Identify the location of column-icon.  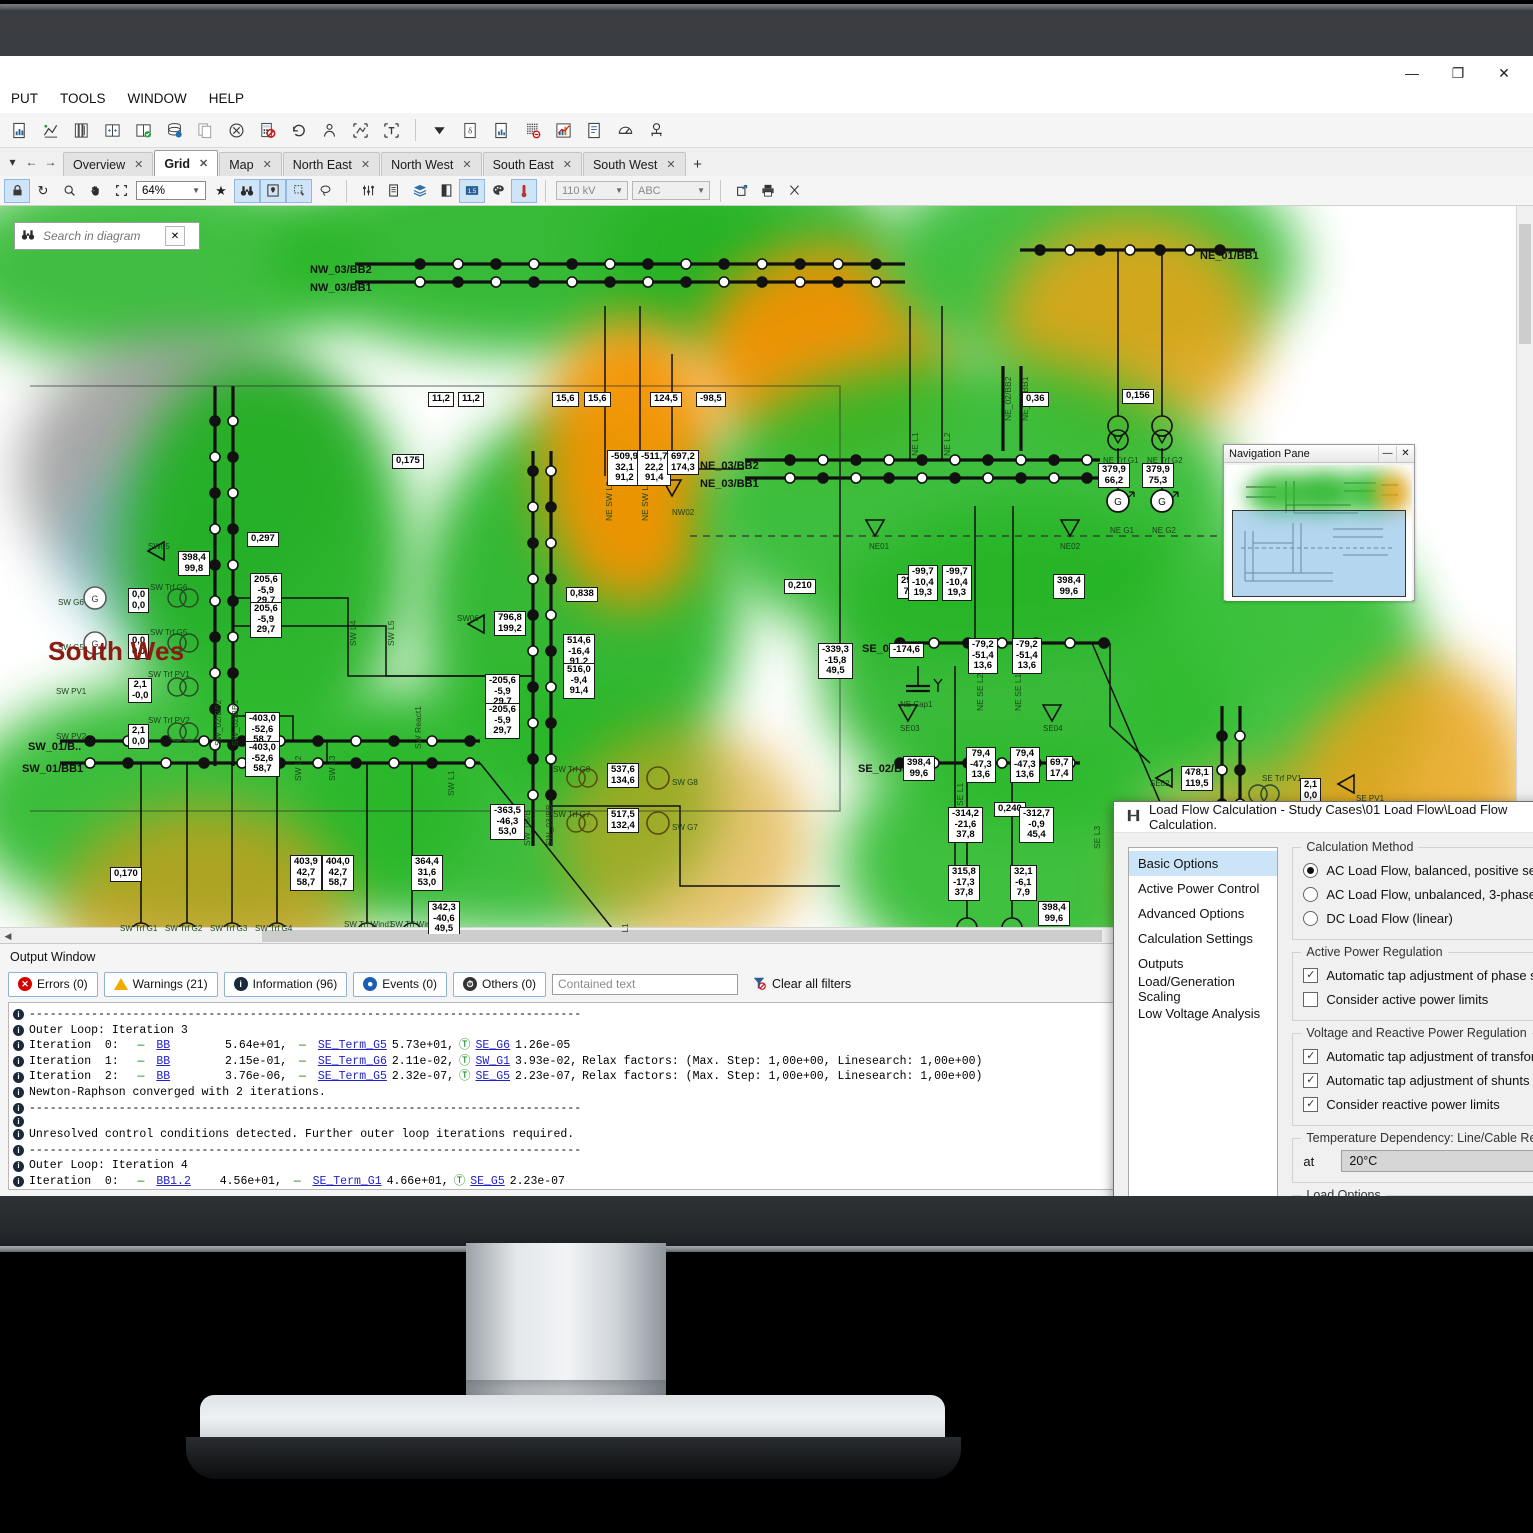
(446, 191).